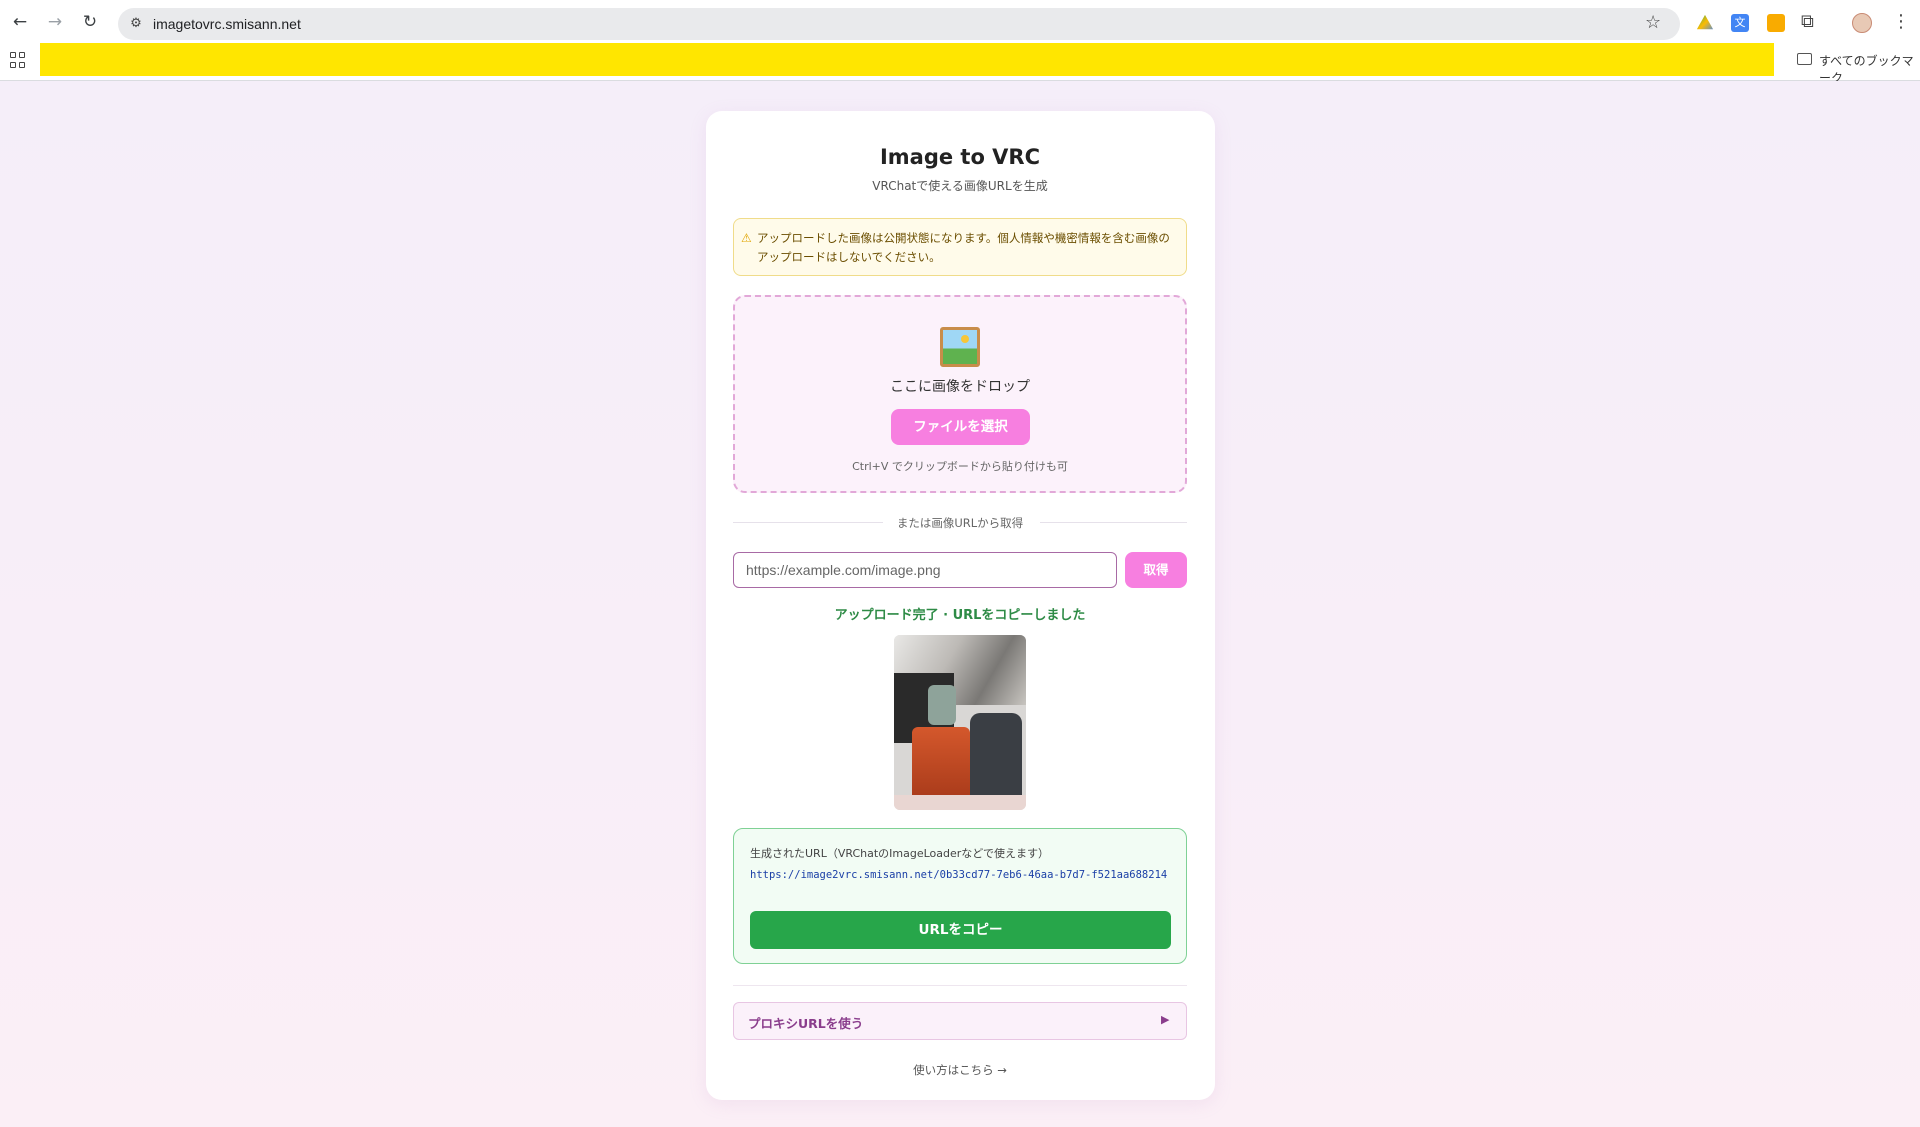 The image size is (1920, 1127). What do you see at coordinates (942, 705) in the screenshot?
I see `preview-photo-green-bag` at bounding box center [942, 705].